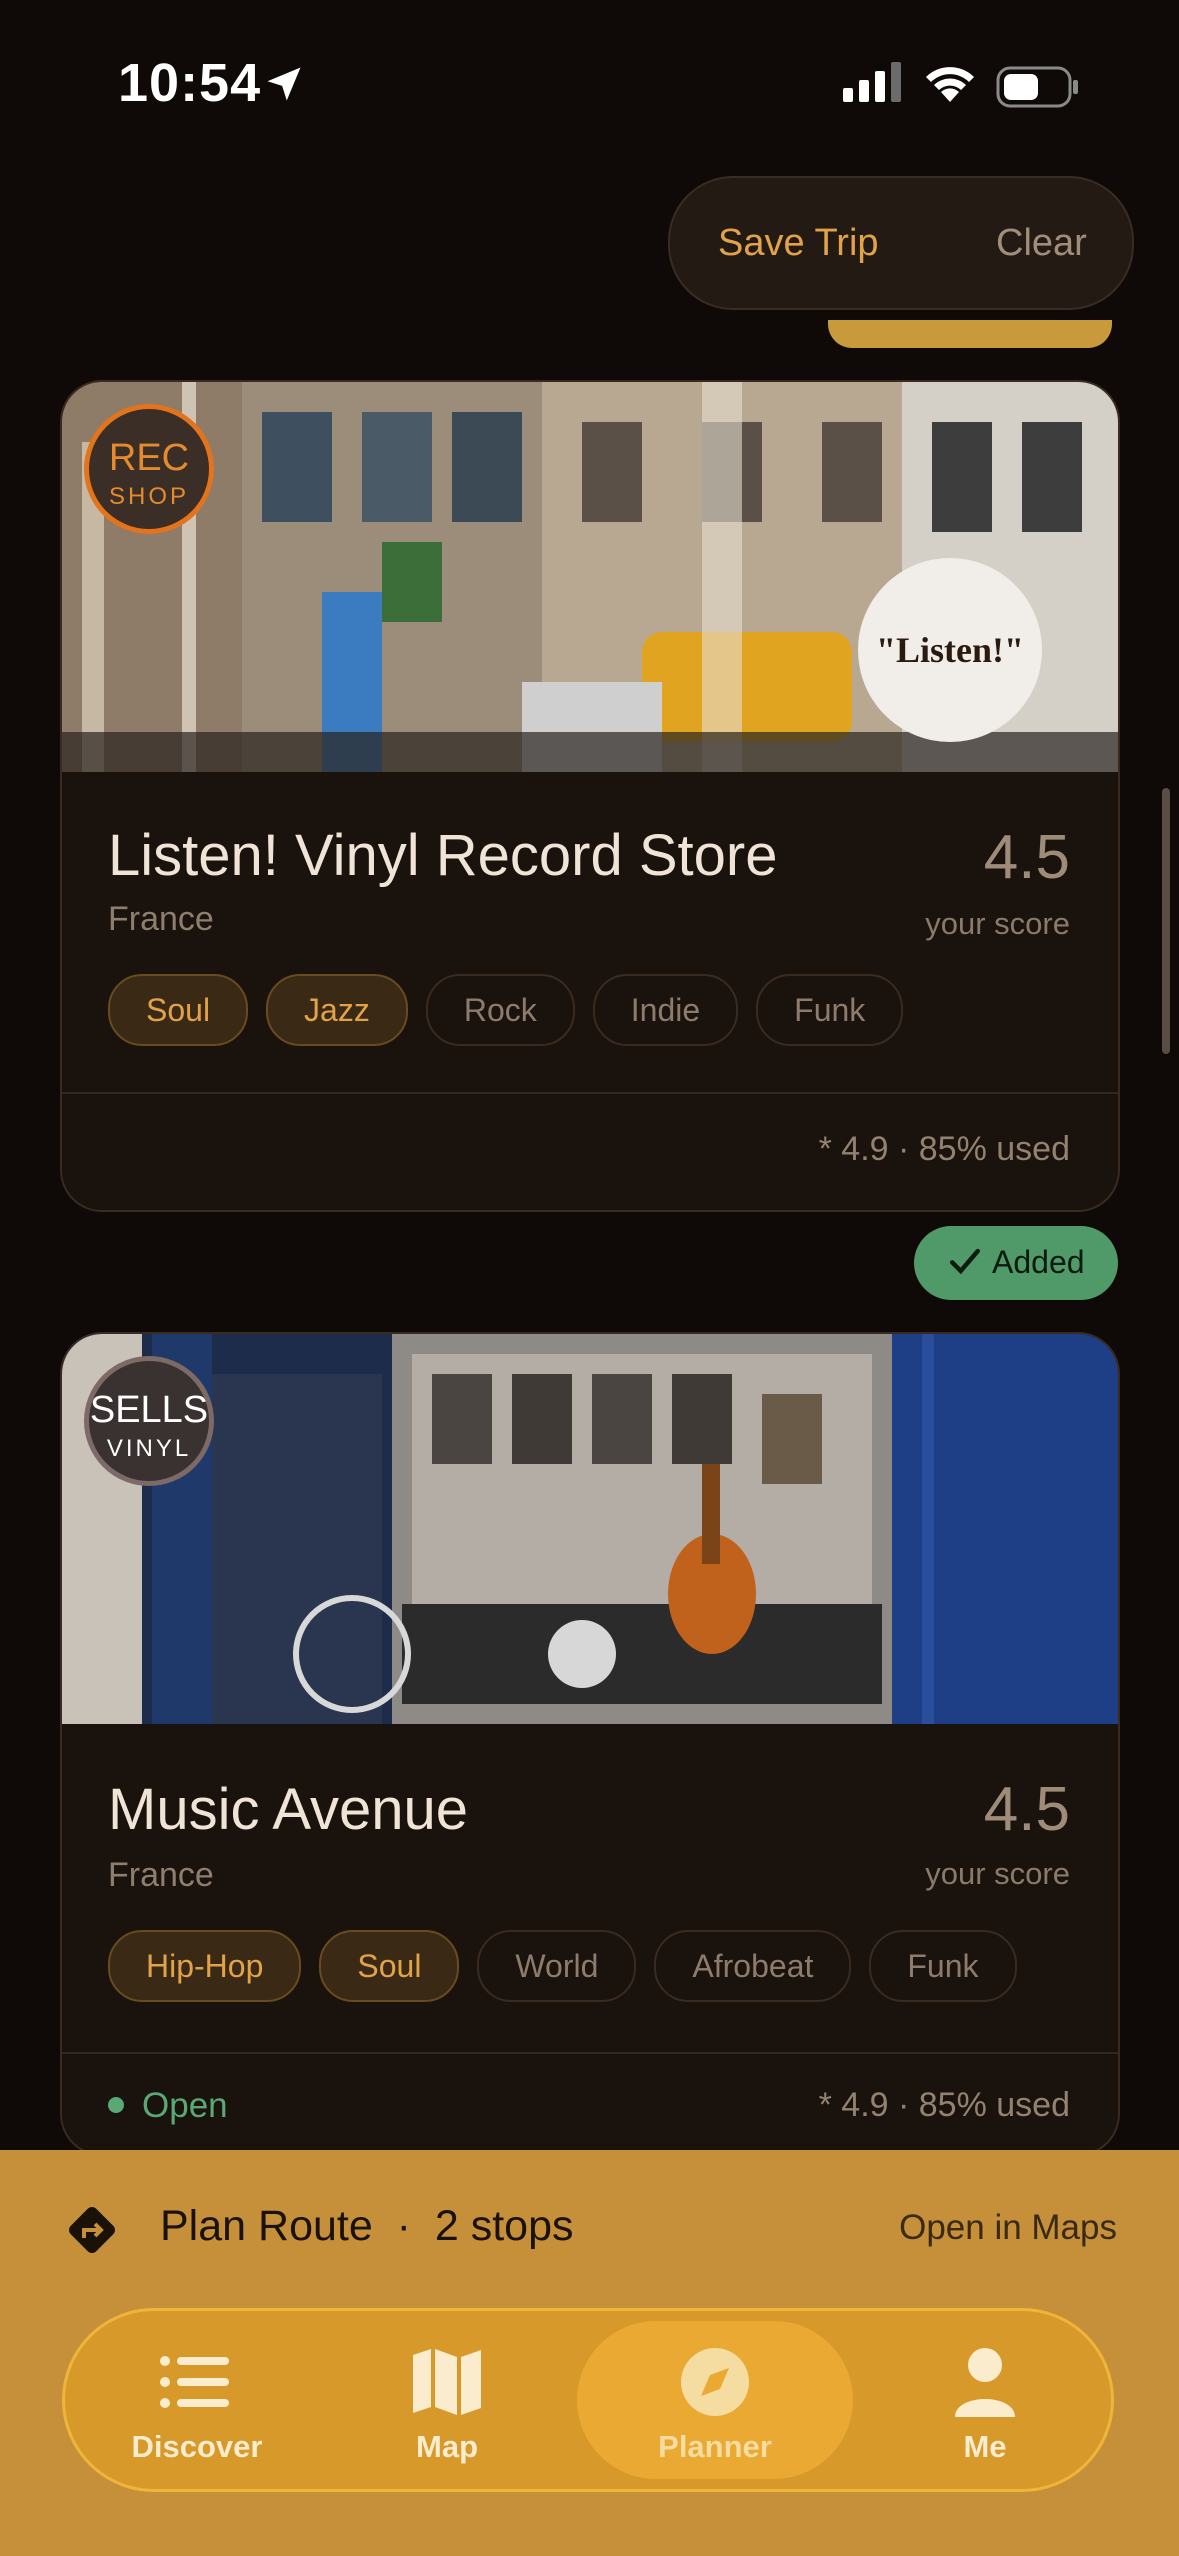 The width and height of the screenshot is (1179, 2556). What do you see at coordinates (447, 2382) in the screenshot?
I see `map-icon` at bounding box center [447, 2382].